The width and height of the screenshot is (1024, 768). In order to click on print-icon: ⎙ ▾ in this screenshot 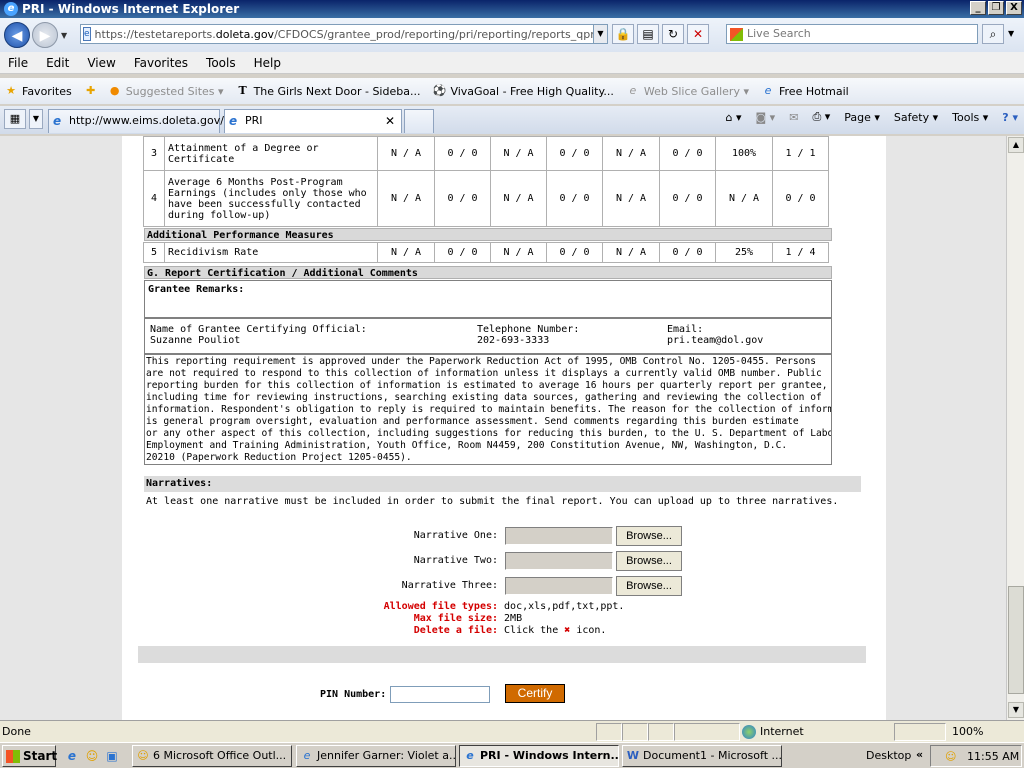, I will do `click(821, 117)`.